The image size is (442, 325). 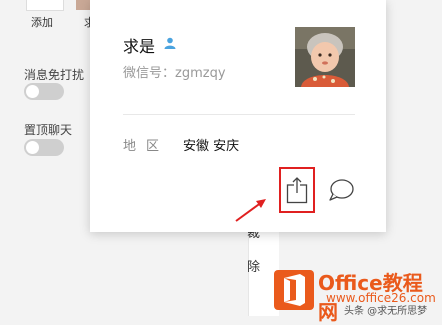 What do you see at coordinates (48, 130) in the screenshot?
I see `pin-chat-label: 置顶聊天` at bounding box center [48, 130].